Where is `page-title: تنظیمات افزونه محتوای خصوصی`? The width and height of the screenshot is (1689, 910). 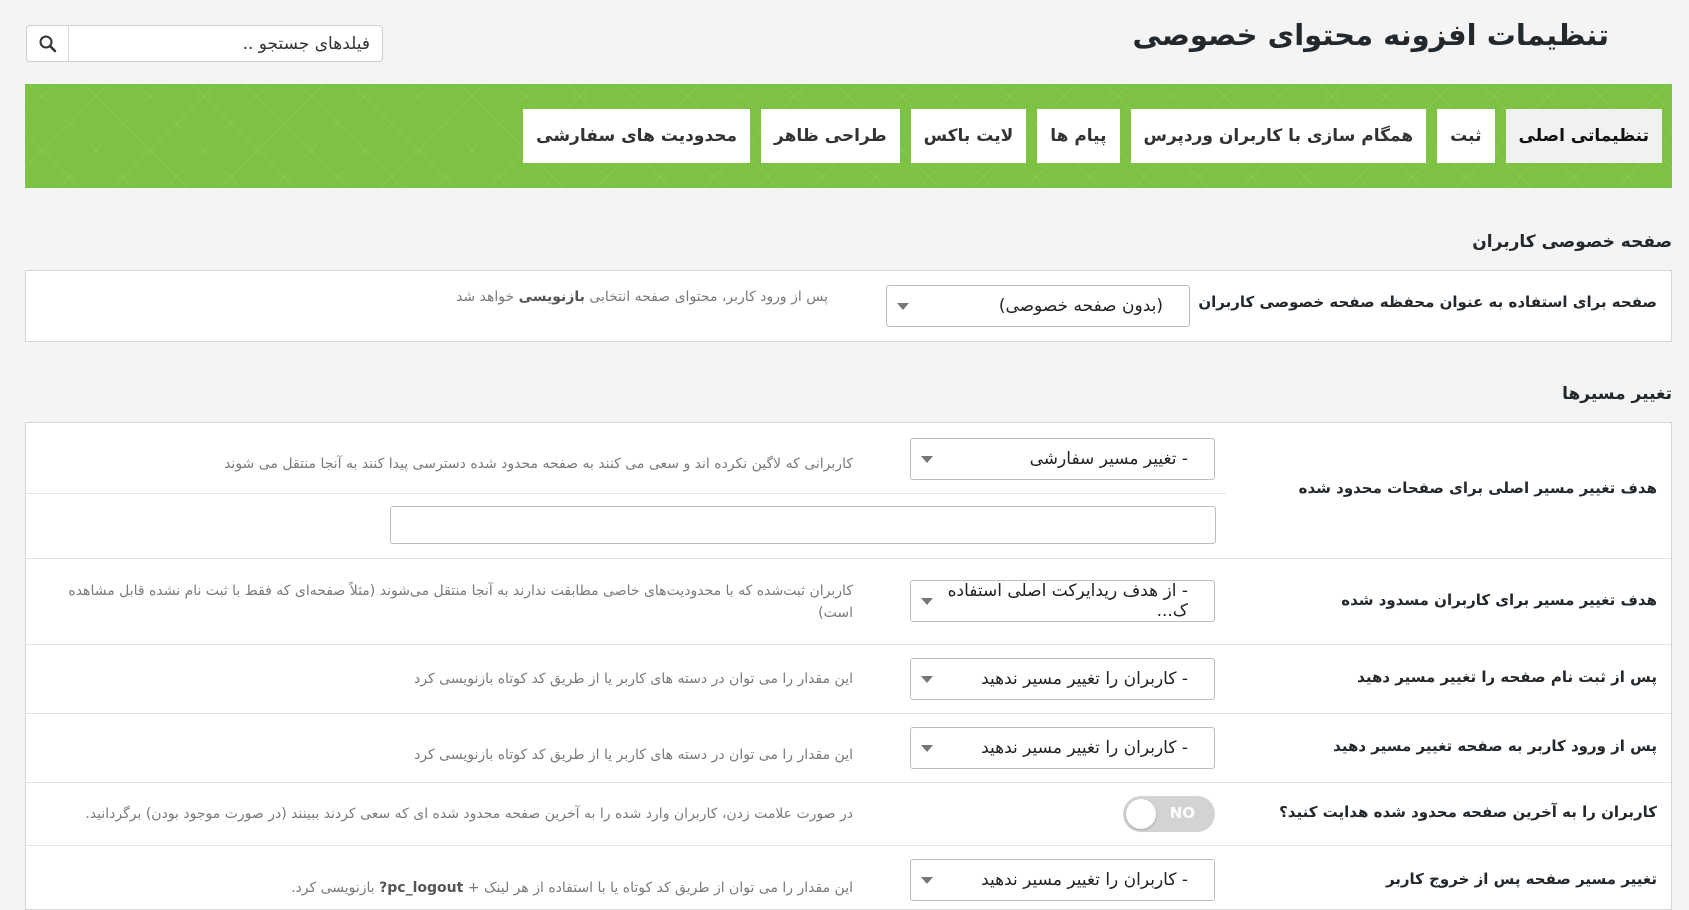 page-title: تنظیمات افزونه محتوای خصوصی is located at coordinates (1370, 35).